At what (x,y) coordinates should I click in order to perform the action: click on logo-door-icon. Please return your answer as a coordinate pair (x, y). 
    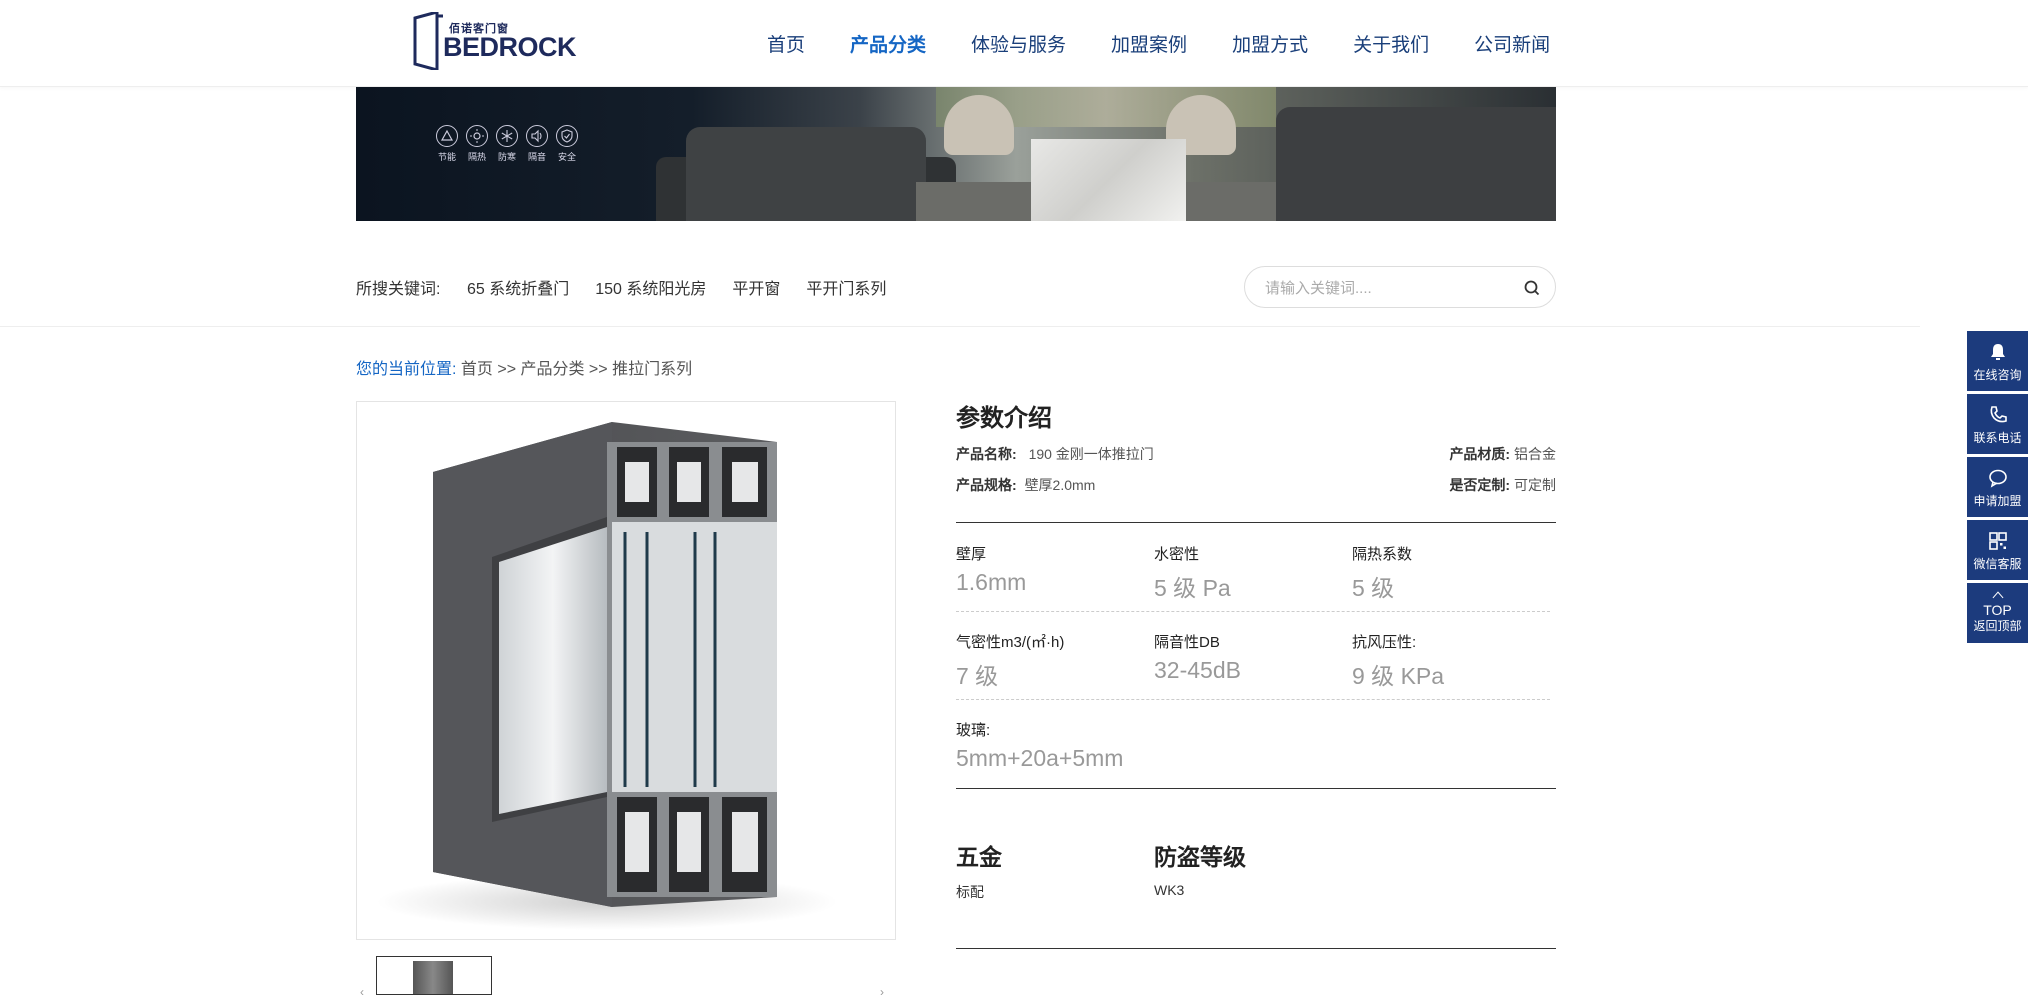
    Looking at the image, I should click on (428, 41).